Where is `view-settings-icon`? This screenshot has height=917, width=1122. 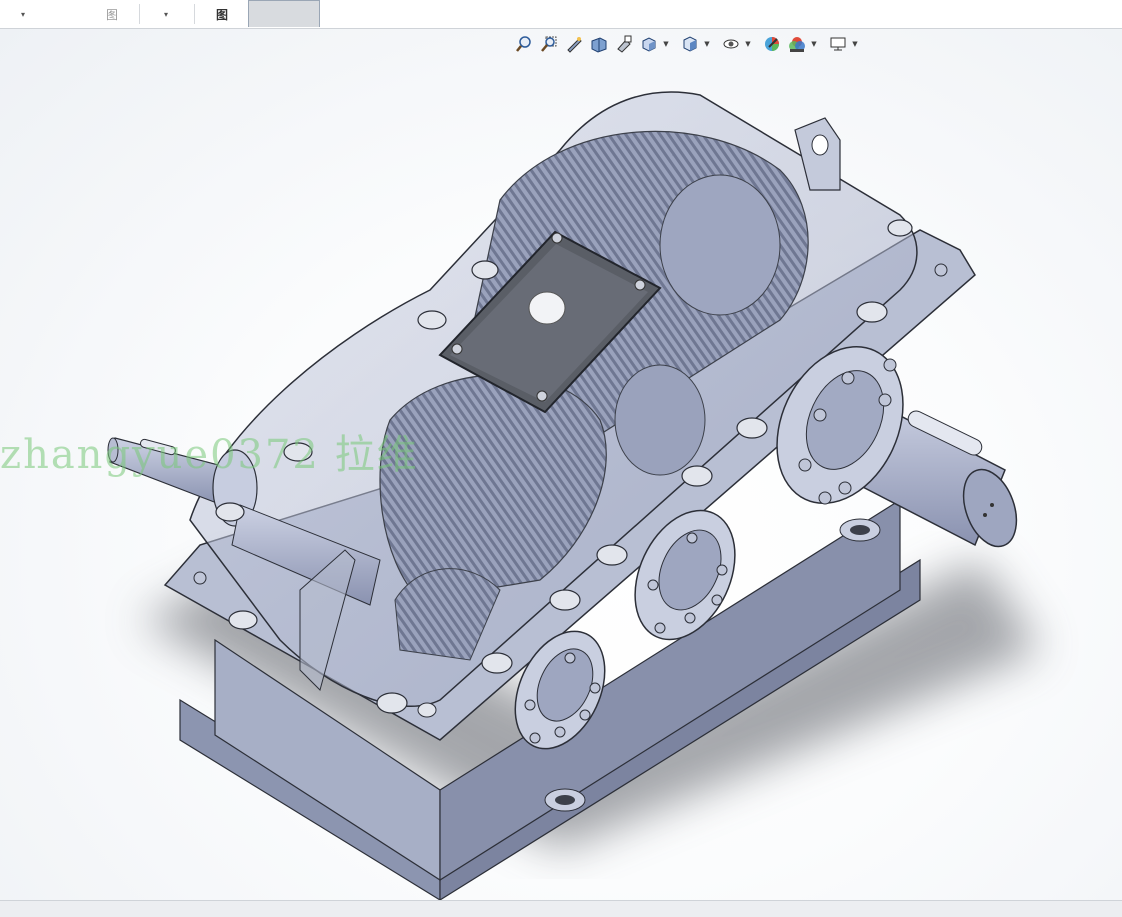 view-settings-icon is located at coordinates (838, 44).